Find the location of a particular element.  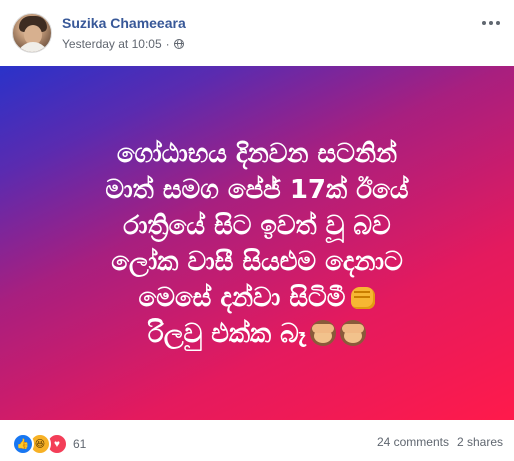

post-meta: Yesterday at 10:05 · is located at coordinates (123, 44).